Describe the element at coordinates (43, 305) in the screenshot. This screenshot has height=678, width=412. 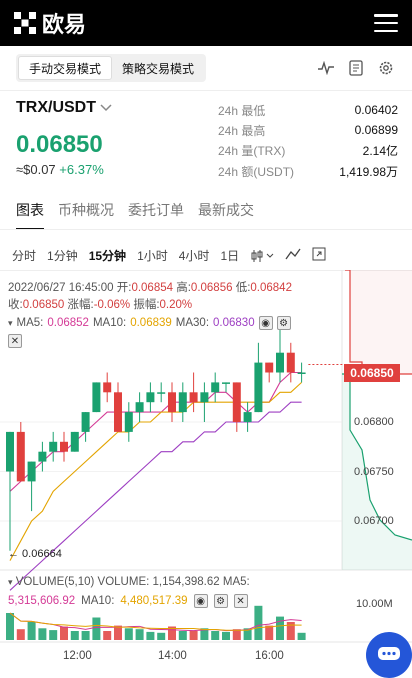
I see `close-value: 0.06850` at that location.